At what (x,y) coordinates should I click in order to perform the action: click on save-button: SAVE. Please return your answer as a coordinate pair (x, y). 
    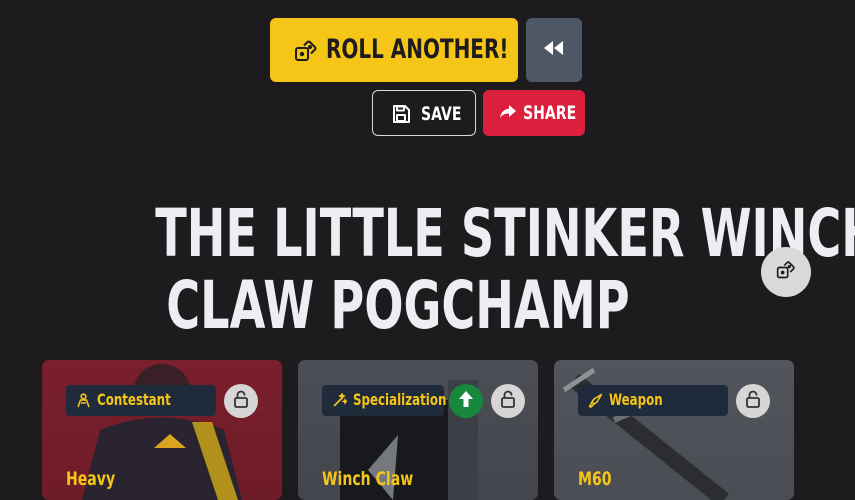
    Looking at the image, I should click on (424, 113).